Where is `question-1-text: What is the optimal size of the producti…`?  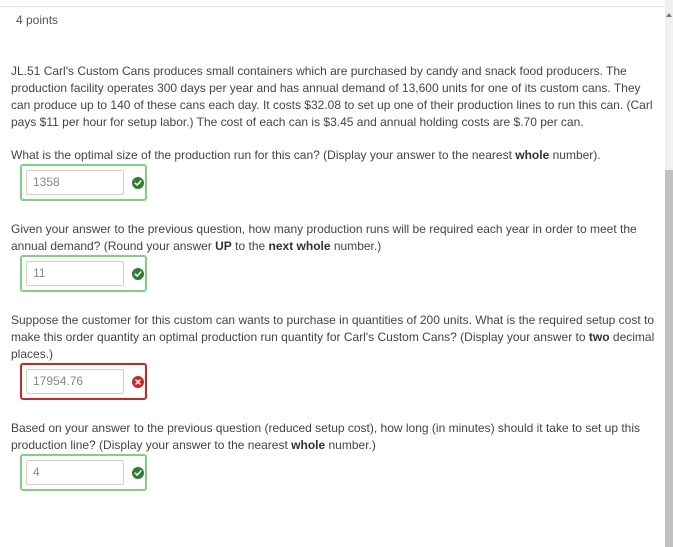
question-1-text: What is the optimal size of the producti… is located at coordinates (306, 155).